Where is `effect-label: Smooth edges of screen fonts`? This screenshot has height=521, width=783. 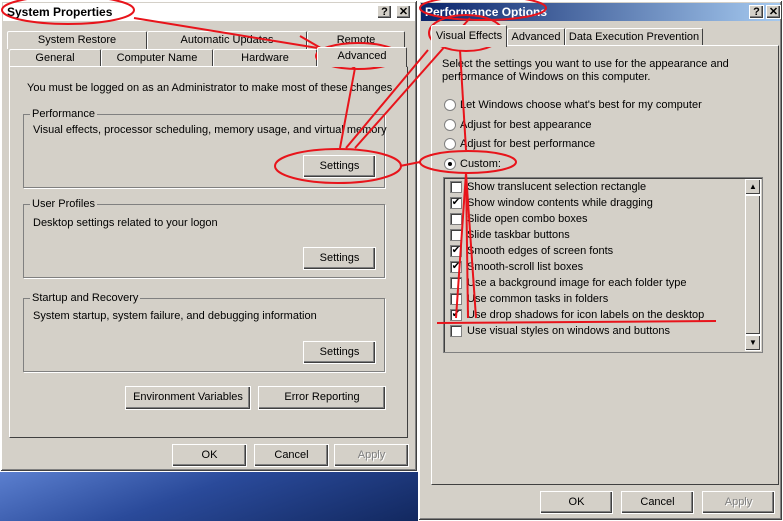 effect-label: Smooth edges of screen fonts is located at coordinates (540, 251).